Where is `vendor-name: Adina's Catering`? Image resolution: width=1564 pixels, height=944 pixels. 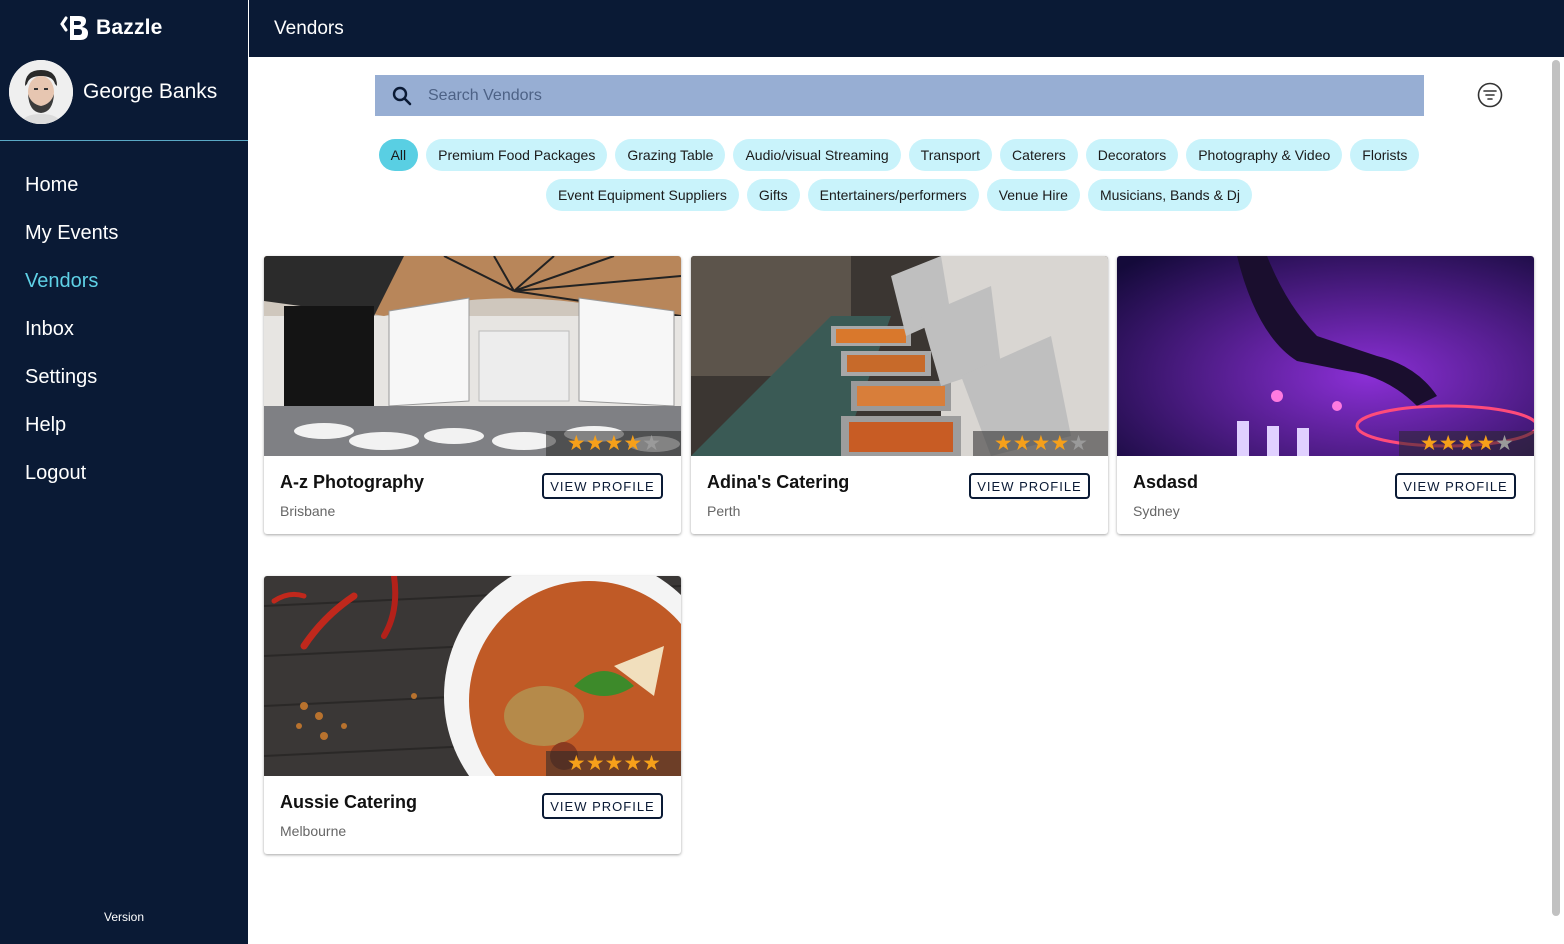 vendor-name: Adina's Catering is located at coordinates (778, 482).